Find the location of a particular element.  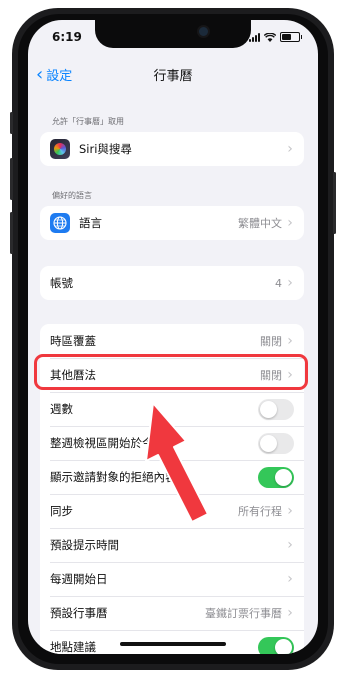

home-indicator is located at coordinates (173, 644).